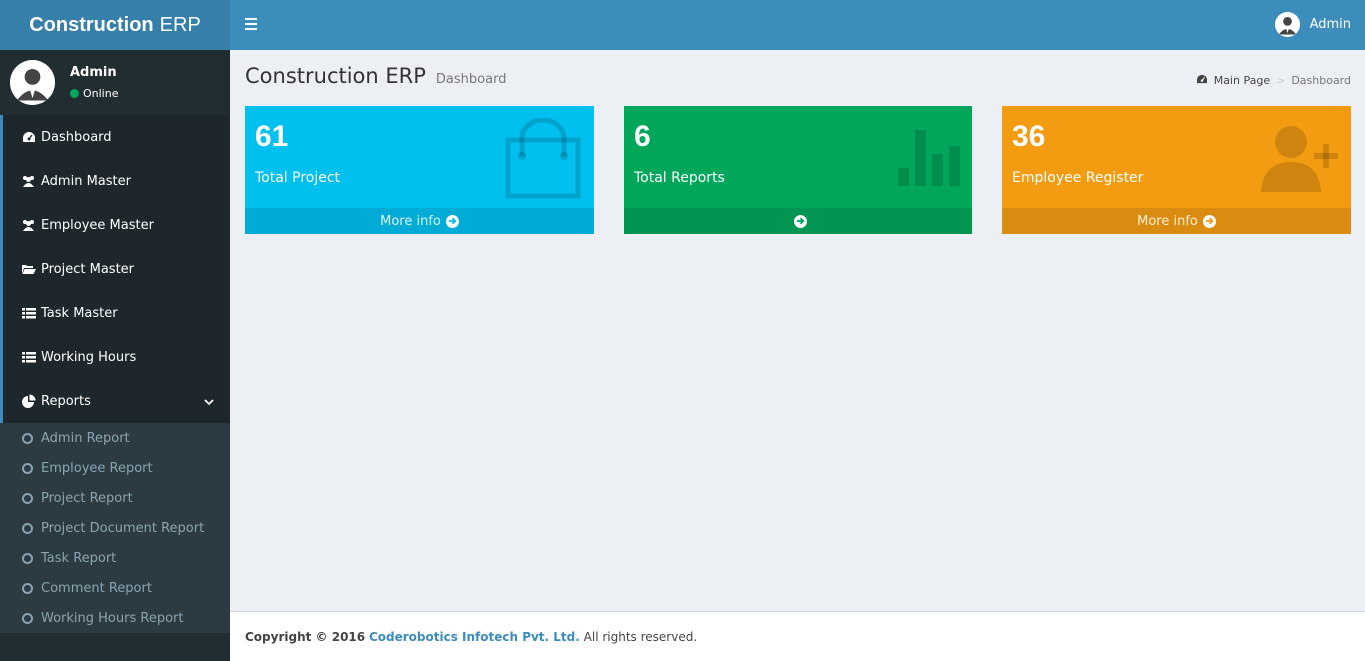 This screenshot has width=1365, height=661. I want to click on sidebar-item-label: Project Master, so click(88, 269).